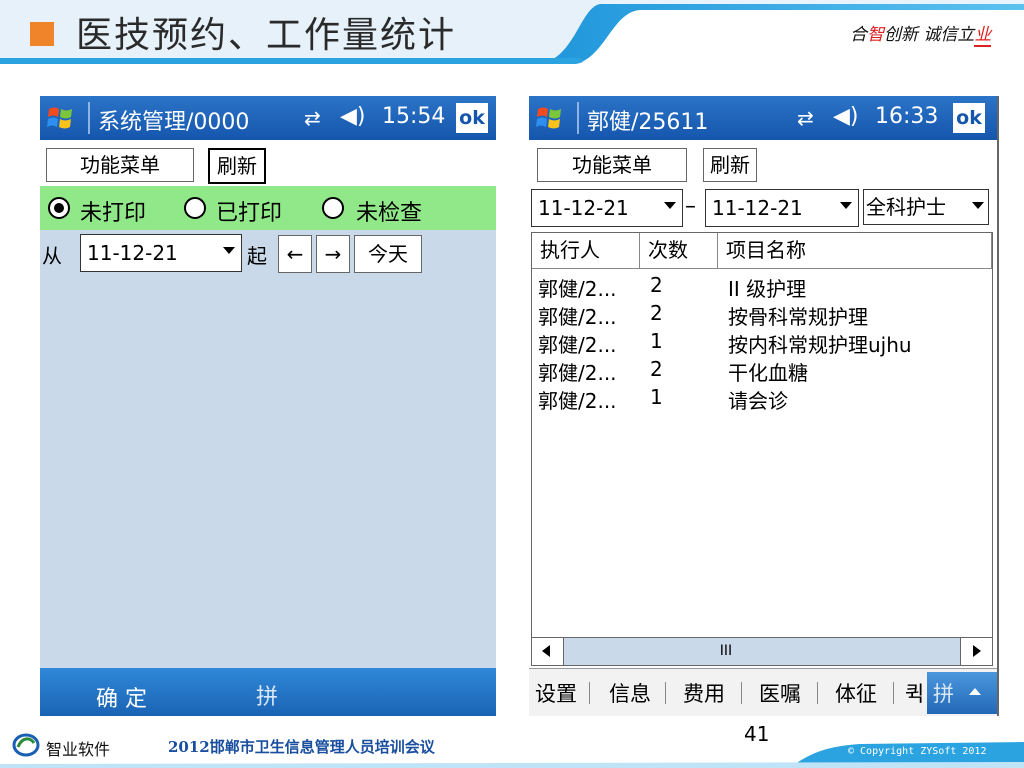  I want to click on role-dropdown: 全科护士, so click(926, 207).